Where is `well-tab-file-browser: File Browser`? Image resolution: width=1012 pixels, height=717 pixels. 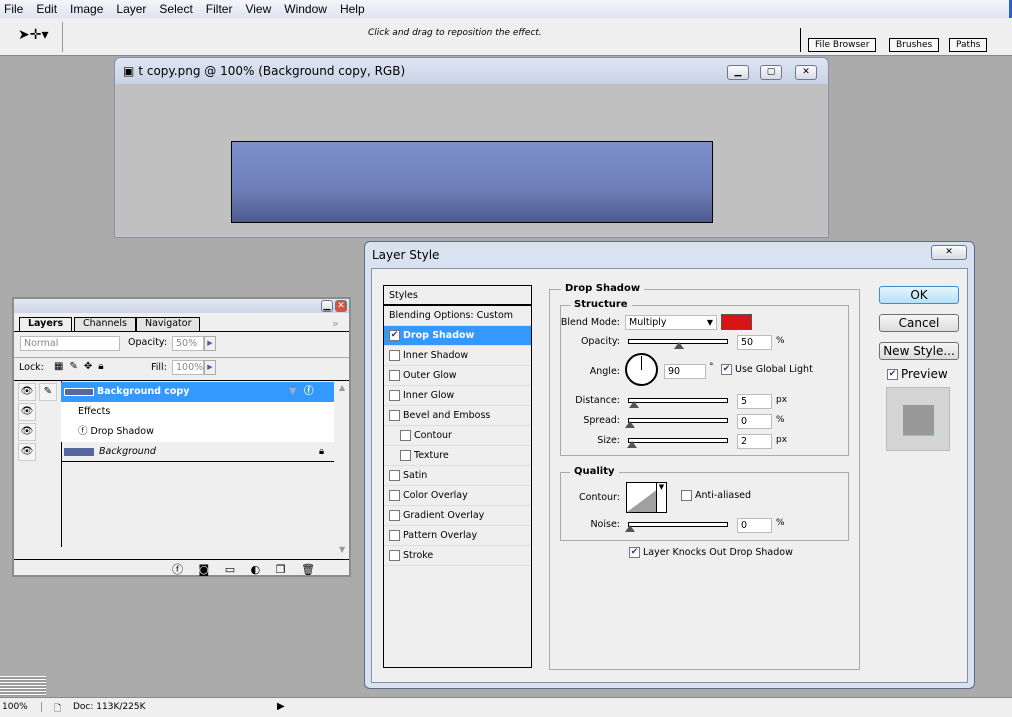
well-tab-file-browser: File Browser is located at coordinates (842, 45).